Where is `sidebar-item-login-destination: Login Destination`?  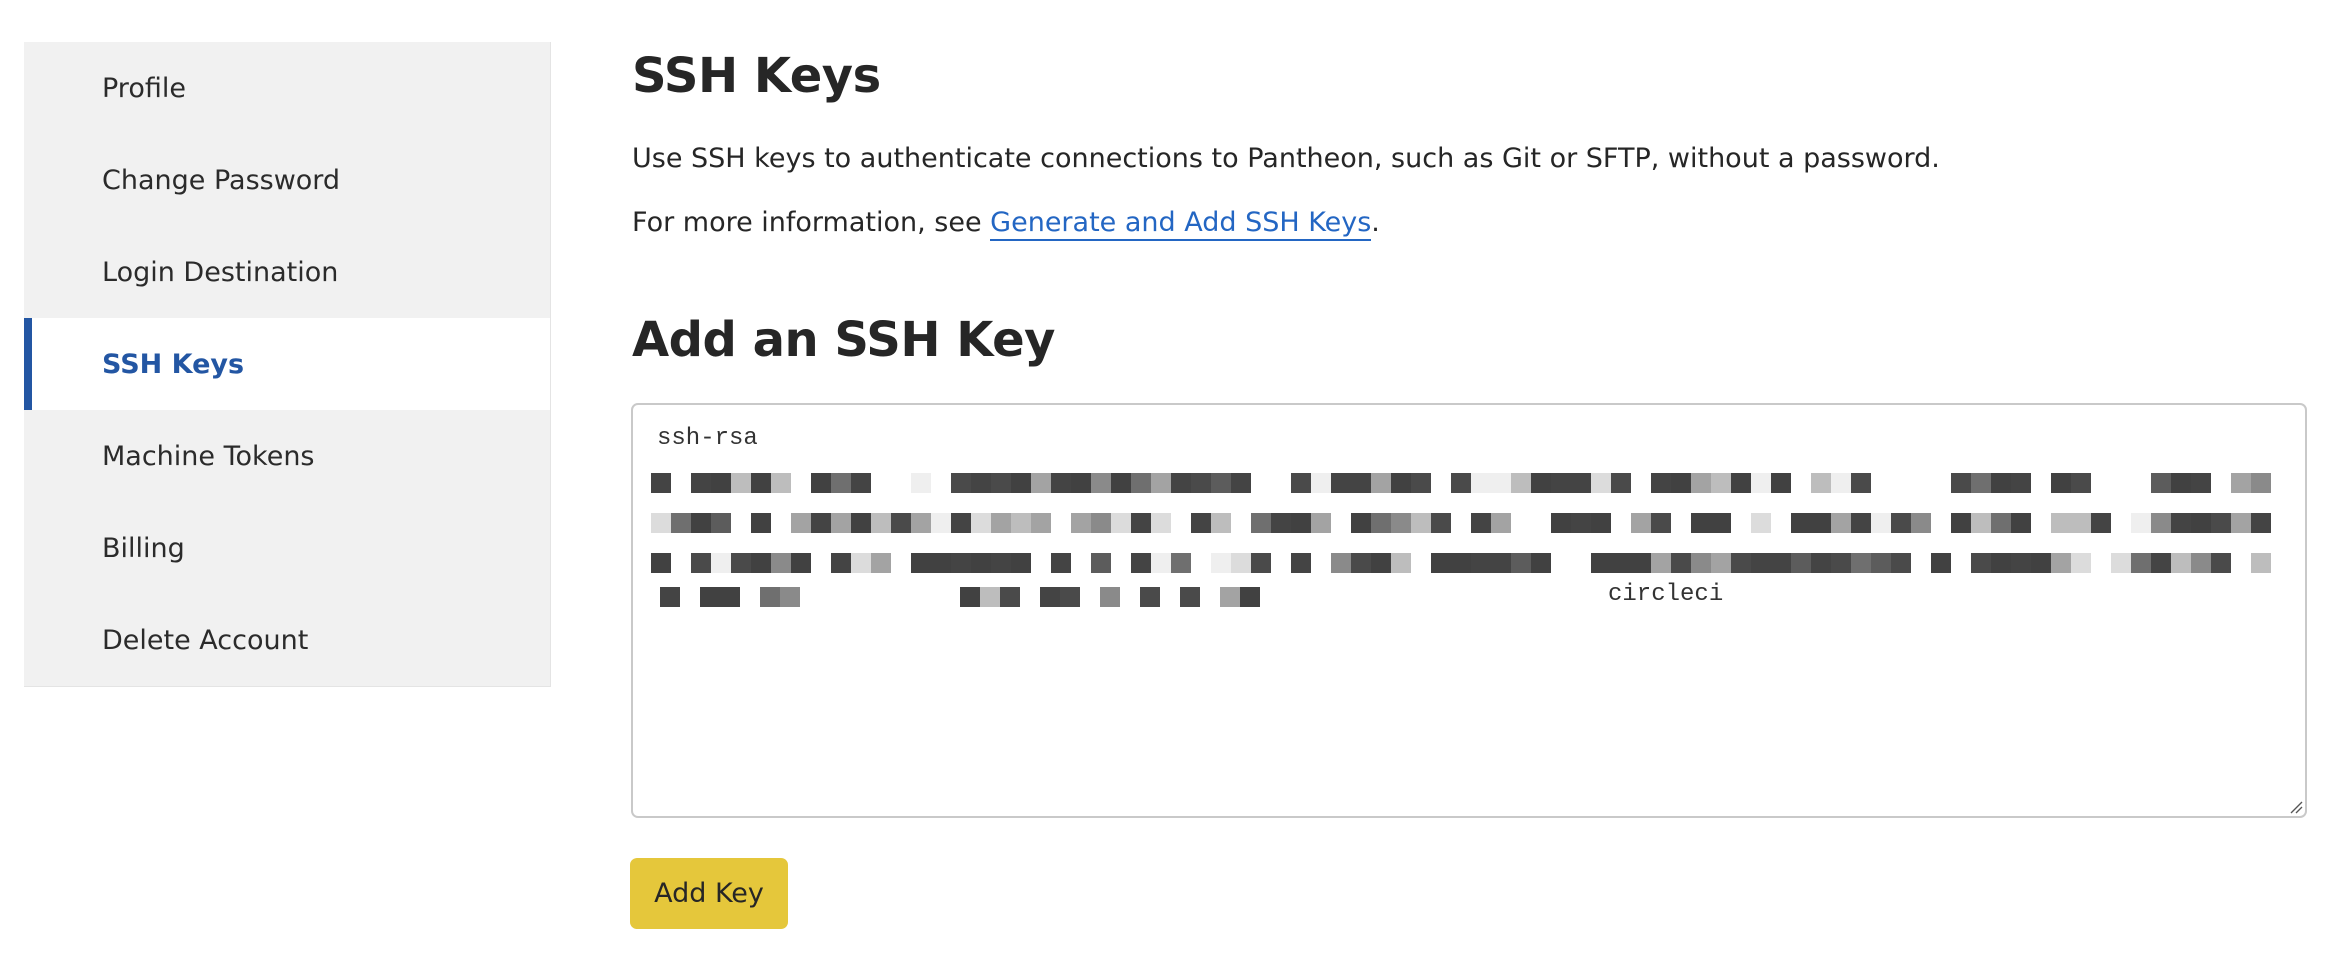 sidebar-item-login-destination: Login Destination is located at coordinates (287, 272).